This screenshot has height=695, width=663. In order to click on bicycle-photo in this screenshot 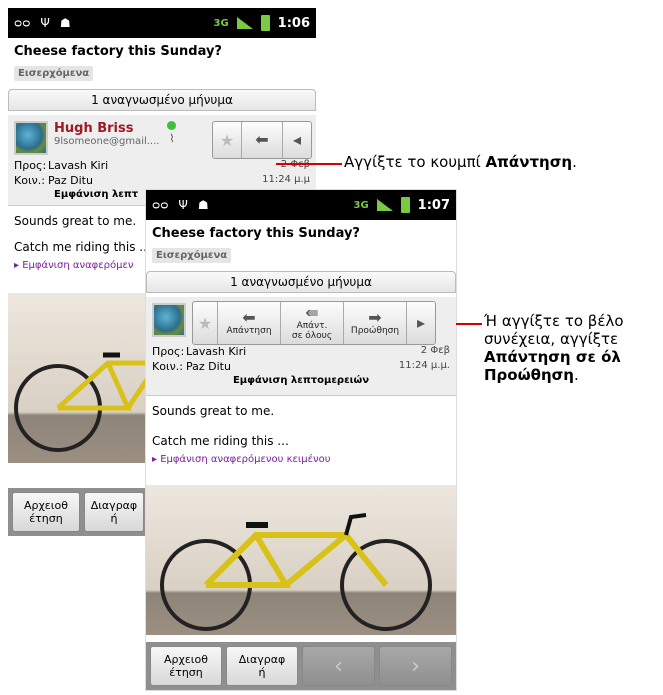, I will do `click(301, 560)`.